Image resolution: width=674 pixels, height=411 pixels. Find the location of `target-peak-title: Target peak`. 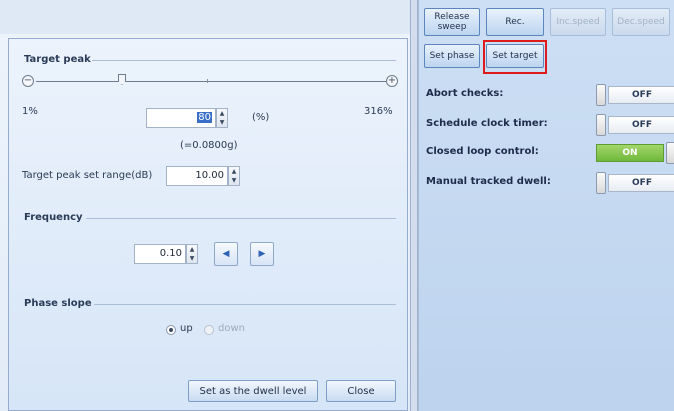

target-peak-title: Target peak is located at coordinates (57, 59).